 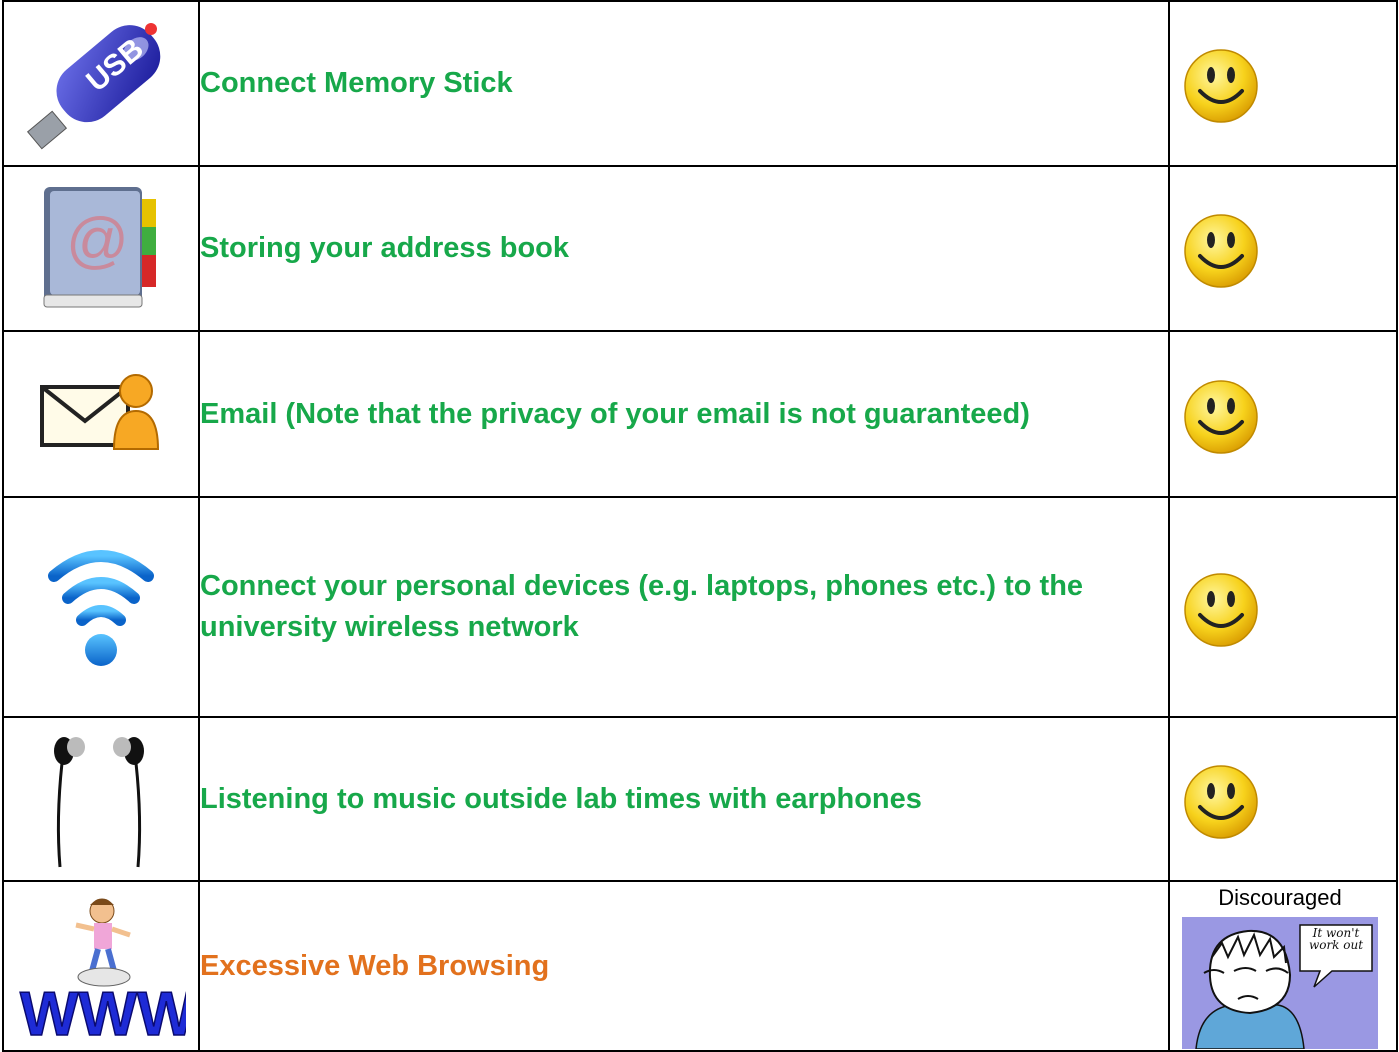 I want to click on earphones-icon, so click(x=99, y=802).